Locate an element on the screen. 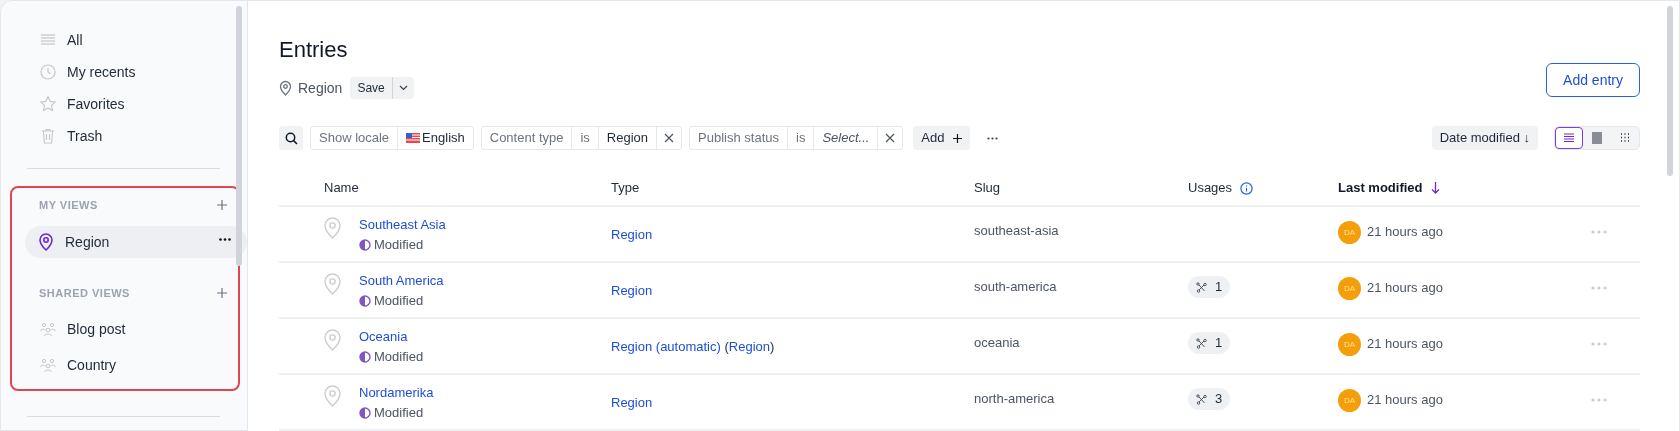  dense-list-icon is located at coordinates (1597, 138).